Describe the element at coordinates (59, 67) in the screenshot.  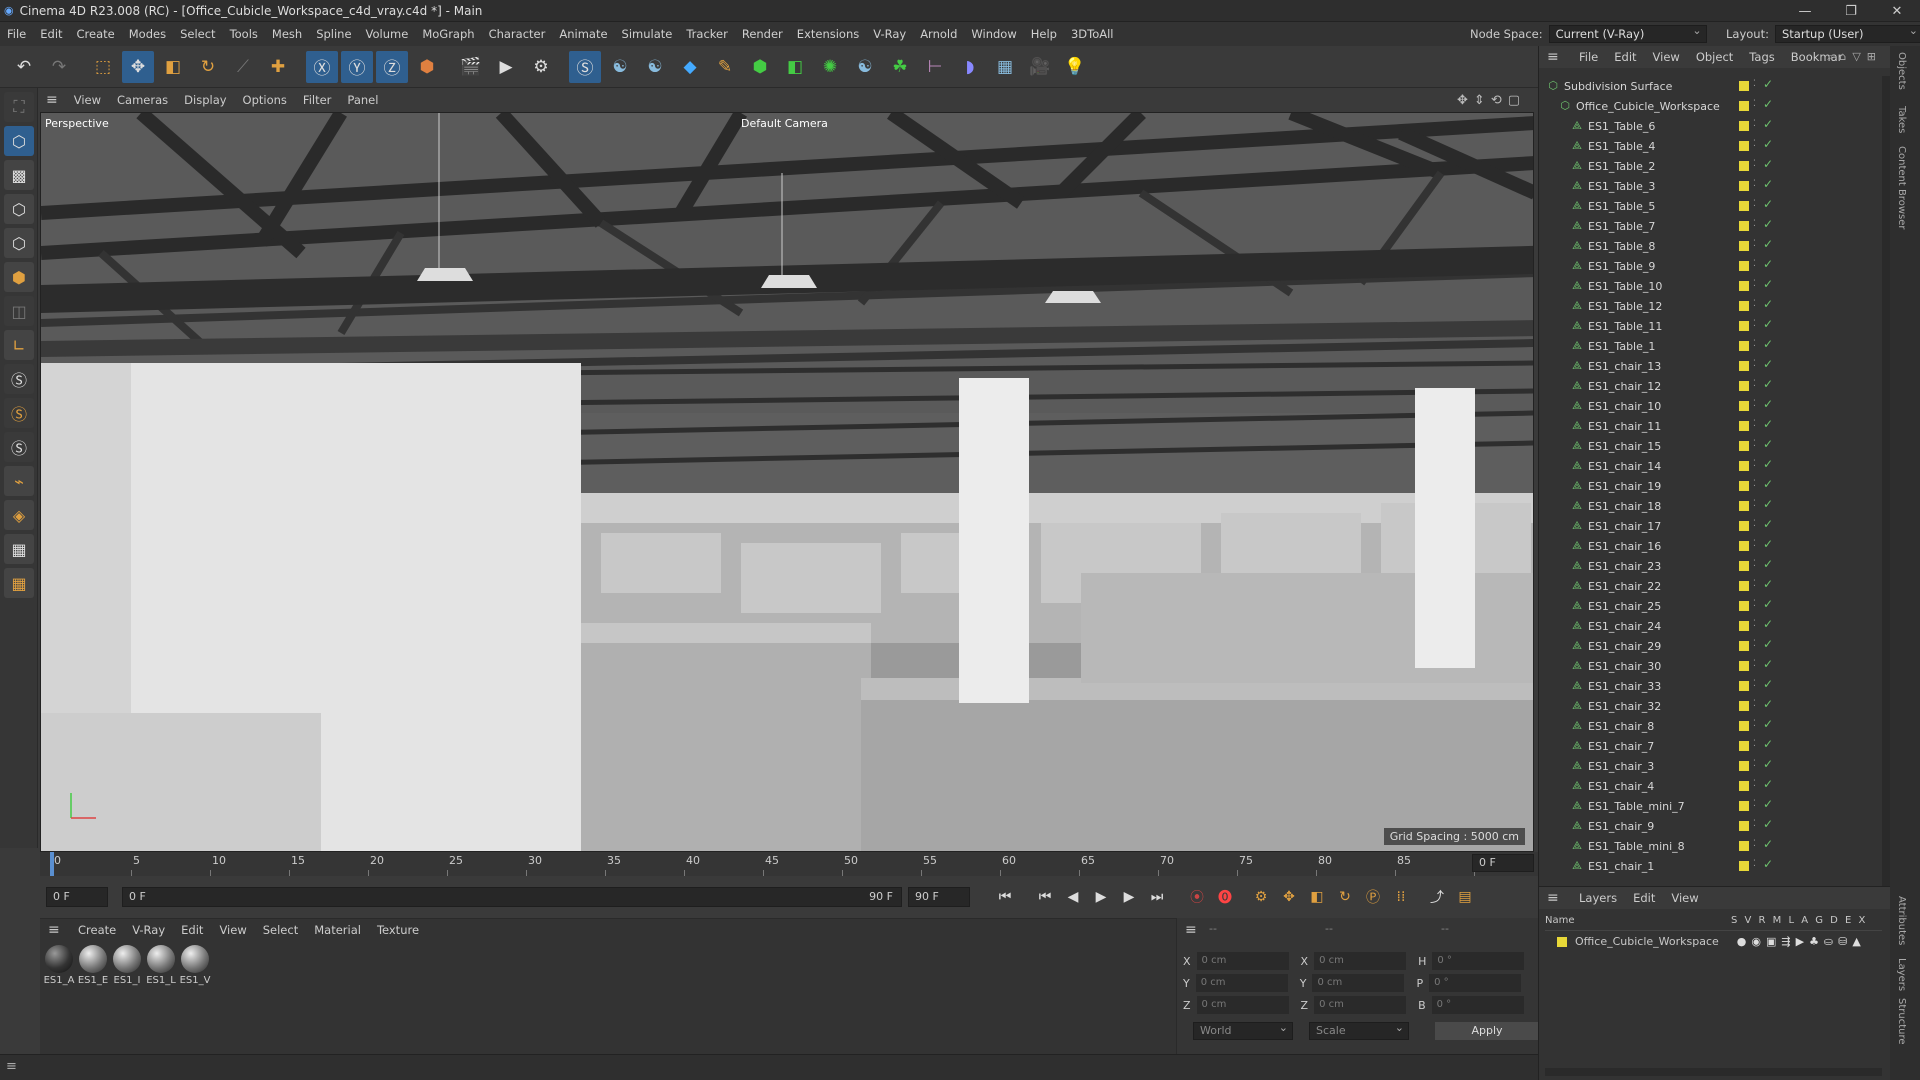
I see `redo-icon: ↷` at that location.